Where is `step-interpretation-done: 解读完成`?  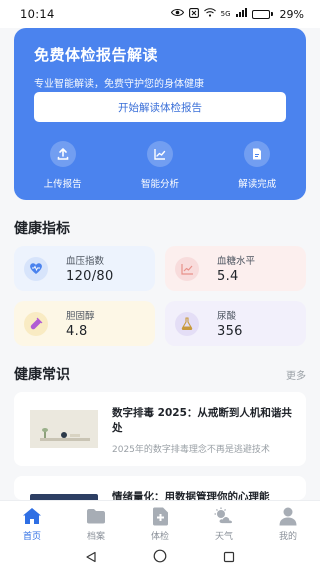
step-interpretation-done: 解读完成 is located at coordinates (257, 165).